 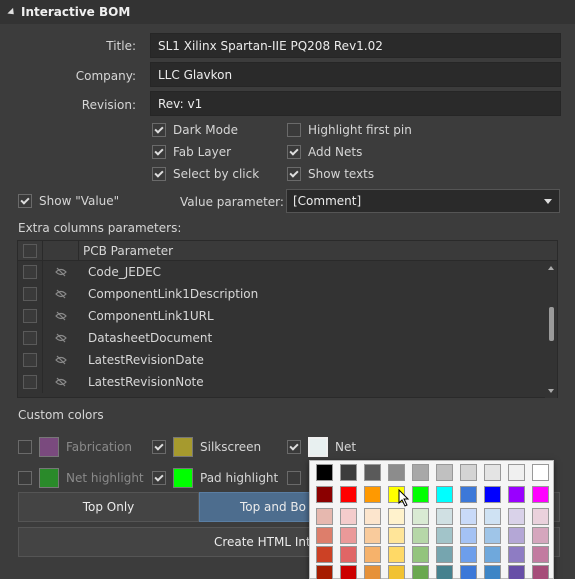 I want to click on grid-row: ComponentLink1URL, so click(x=287, y=316).